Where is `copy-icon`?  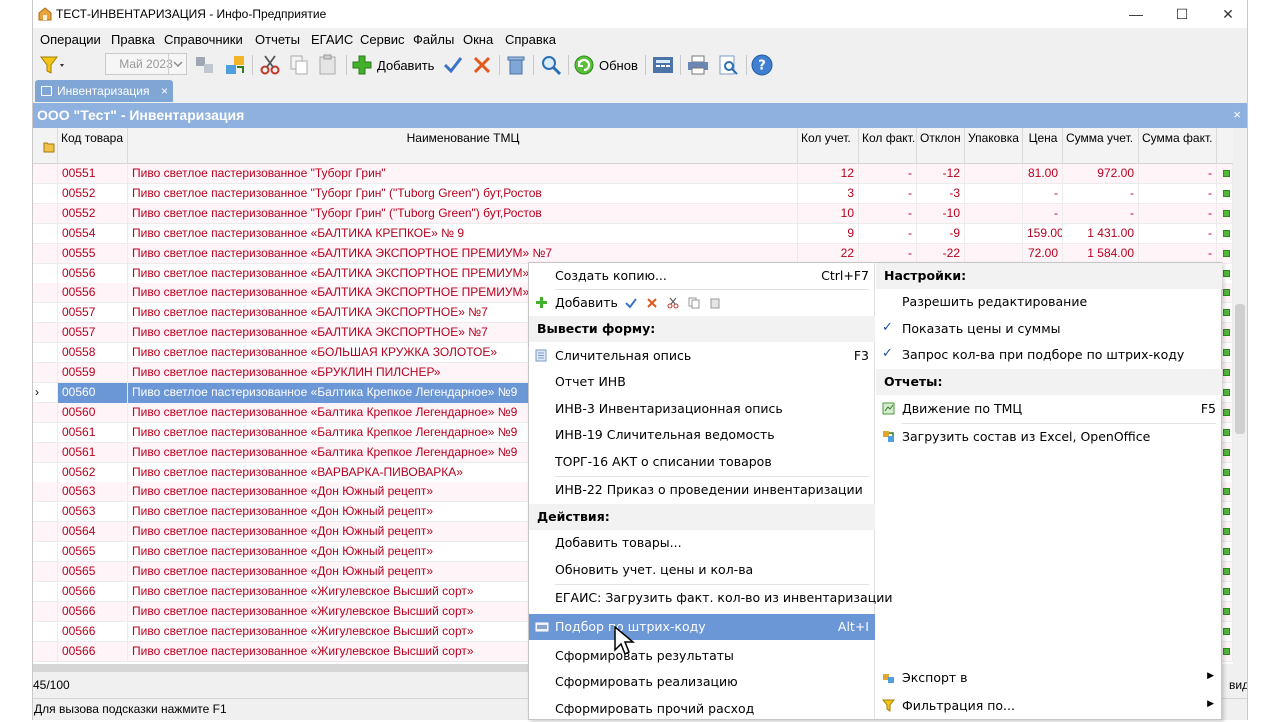
copy-icon is located at coordinates (694, 303).